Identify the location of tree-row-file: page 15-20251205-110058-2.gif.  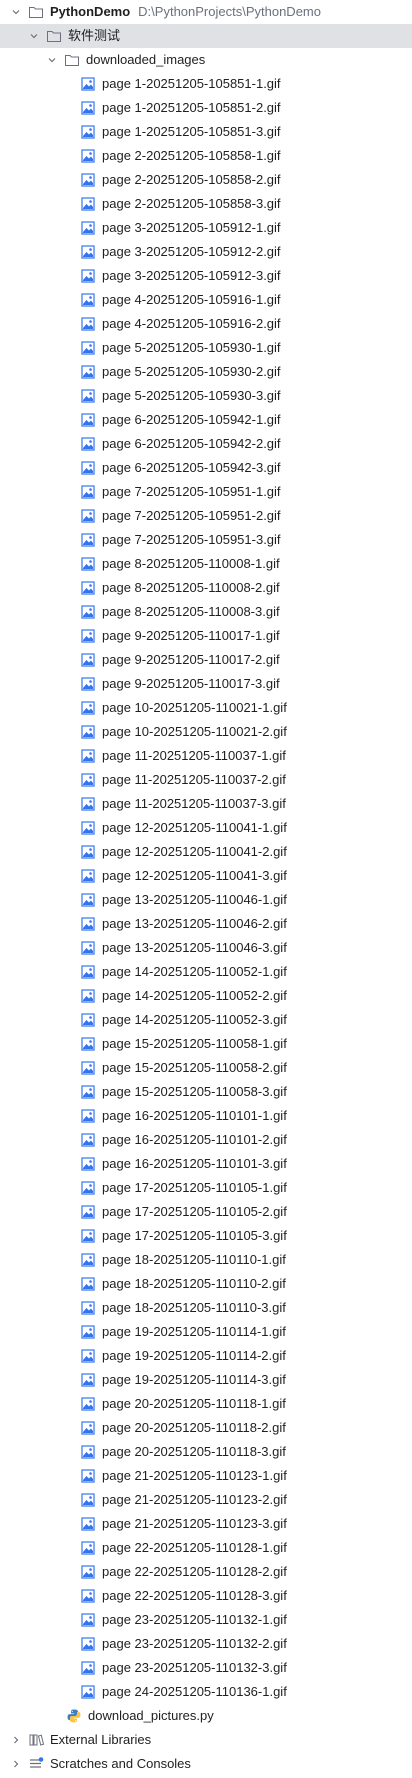
(206, 1068).